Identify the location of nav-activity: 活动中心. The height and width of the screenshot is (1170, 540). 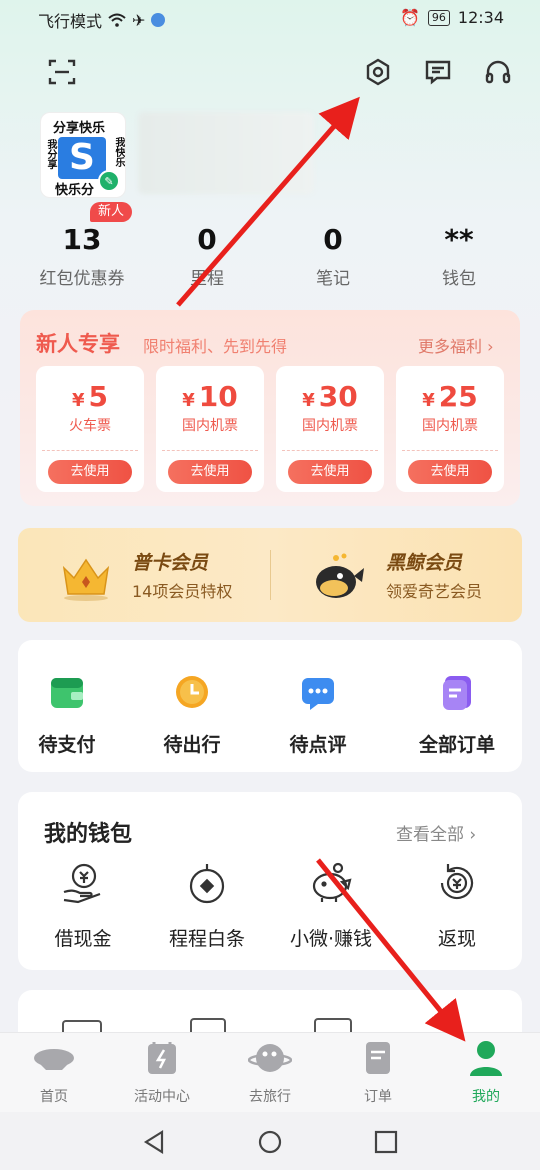
(162, 1071).